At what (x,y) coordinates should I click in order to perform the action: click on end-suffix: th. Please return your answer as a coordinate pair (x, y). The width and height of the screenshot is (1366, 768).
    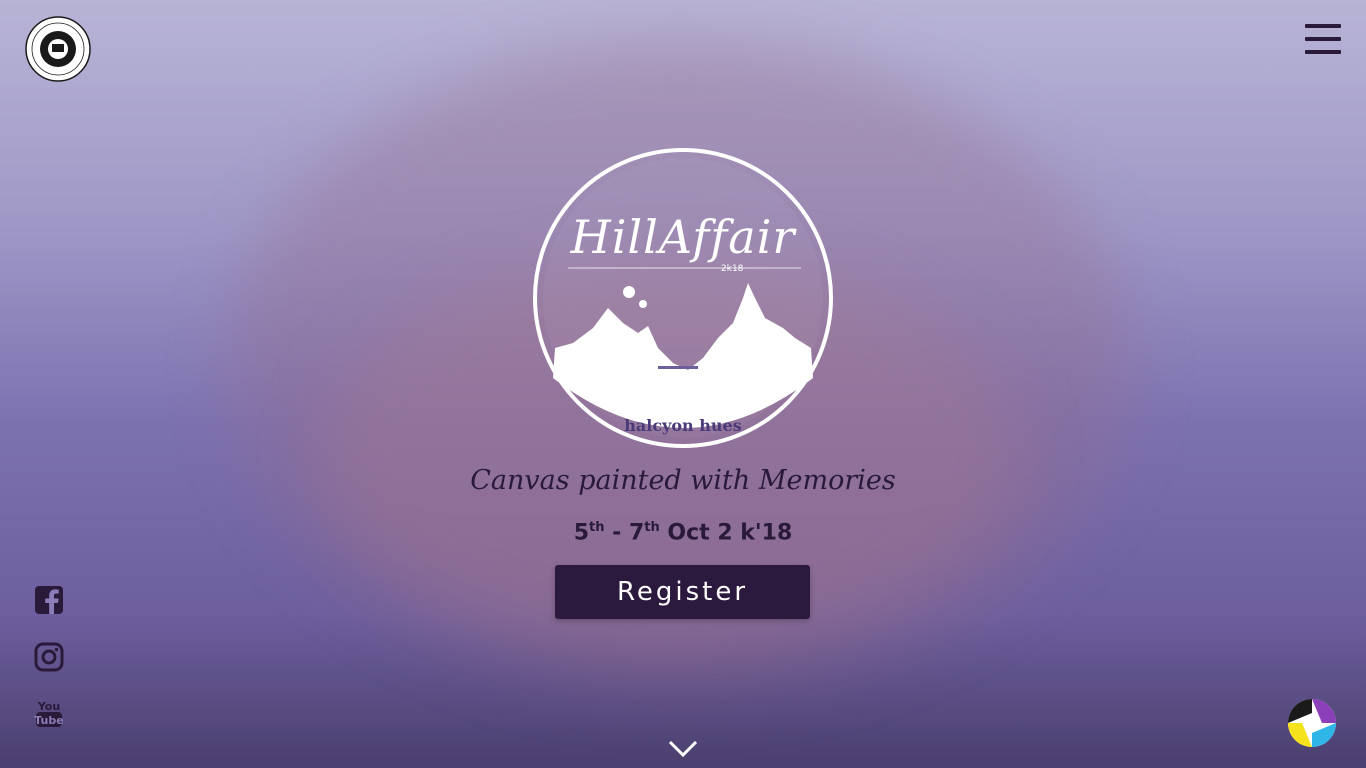
    Looking at the image, I should click on (652, 527).